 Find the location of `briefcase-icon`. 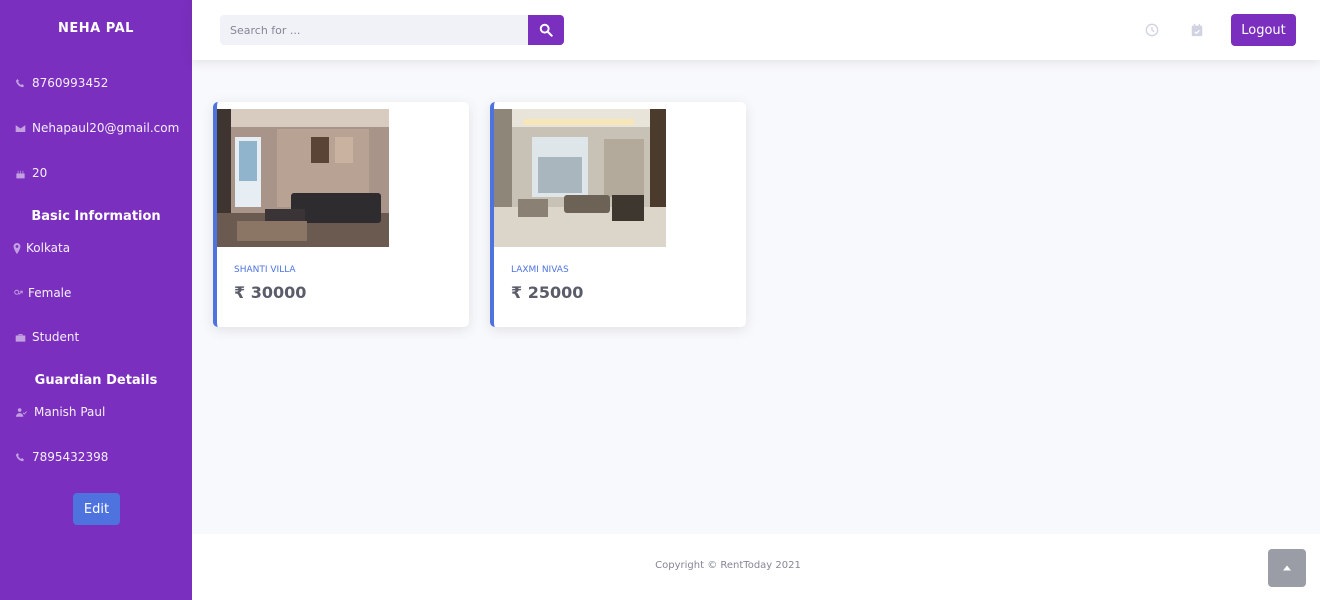

briefcase-icon is located at coordinates (20, 337).